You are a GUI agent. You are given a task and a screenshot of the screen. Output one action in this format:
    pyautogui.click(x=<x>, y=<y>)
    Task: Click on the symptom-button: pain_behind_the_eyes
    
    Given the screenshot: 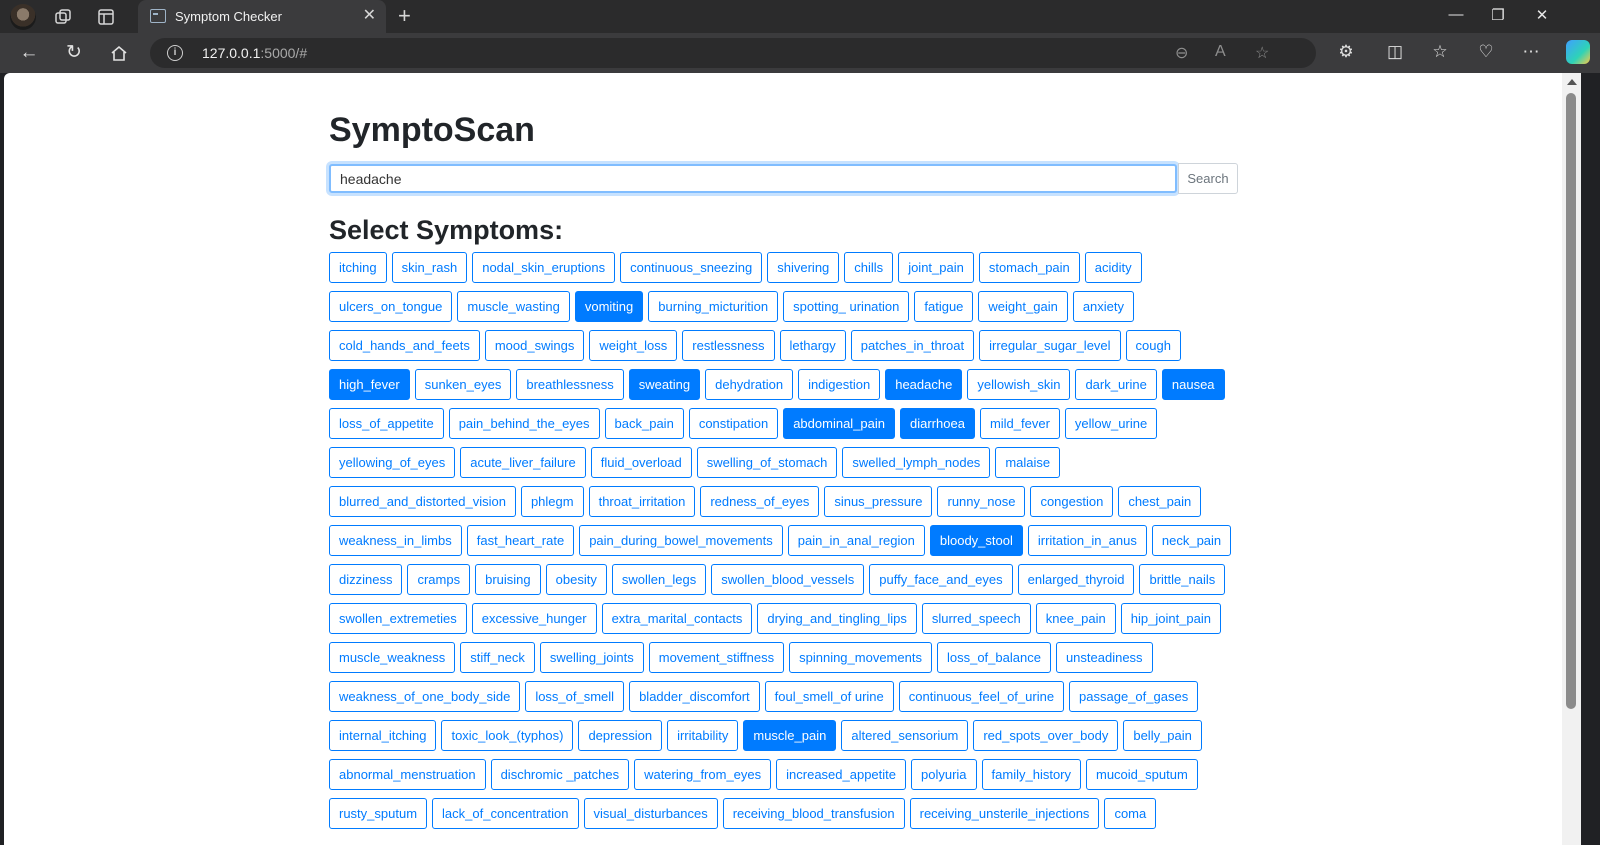 What is the action you would take?
    pyautogui.click(x=524, y=423)
    